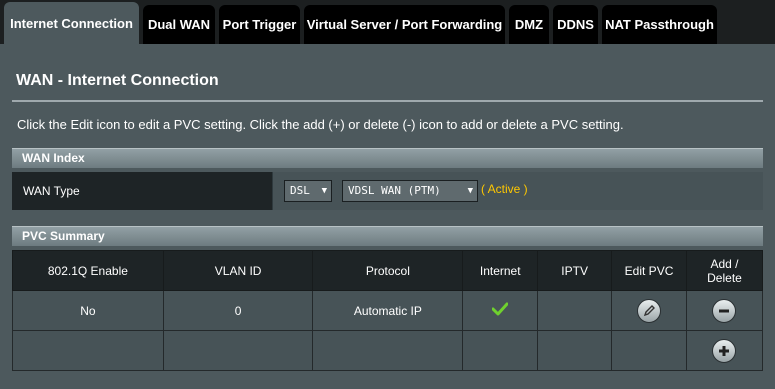 The image size is (775, 389). What do you see at coordinates (387, 101) in the screenshot?
I see `title-divider` at bounding box center [387, 101].